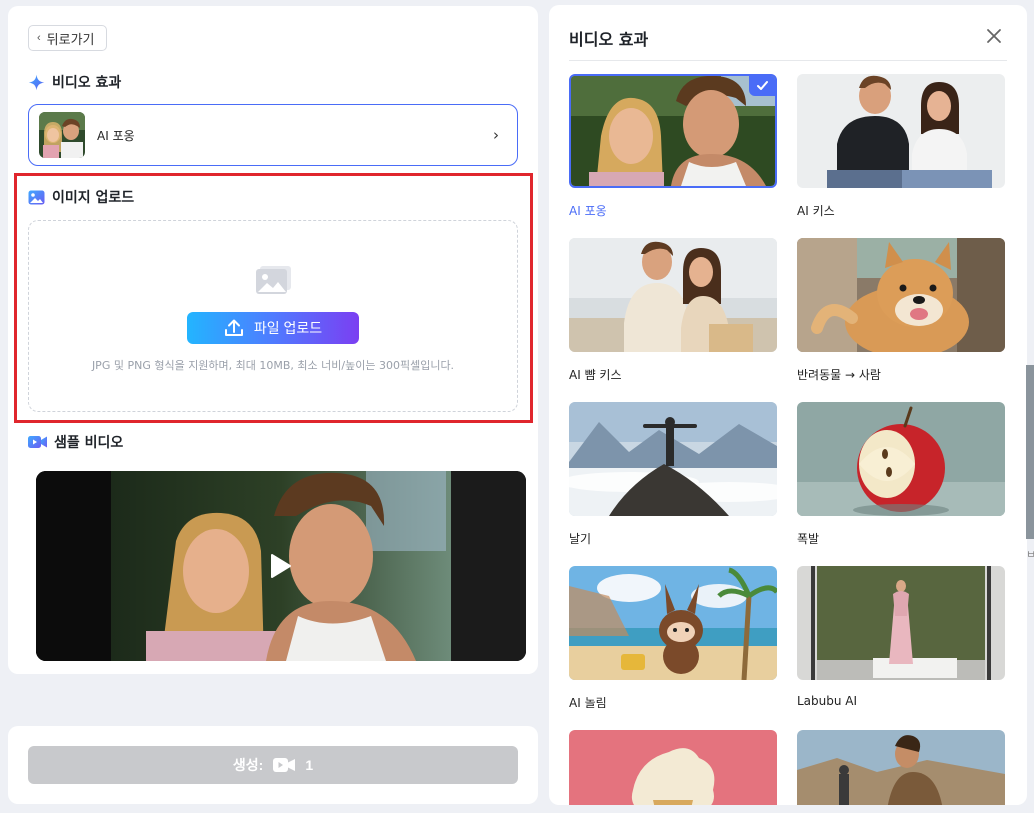 The image size is (1034, 813). I want to click on effect-tile-ai-cheek-kiss: AI 뺨 키스, so click(673, 310).